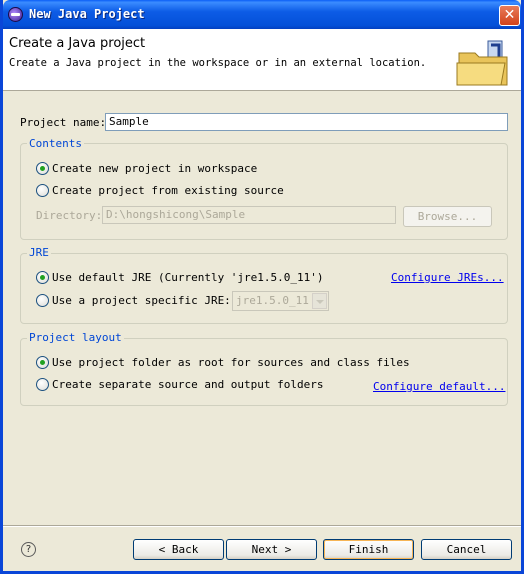 Image resolution: width=524 pixels, height=574 pixels. What do you see at coordinates (178, 549) in the screenshot?
I see `back-button: < Back` at bounding box center [178, 549].